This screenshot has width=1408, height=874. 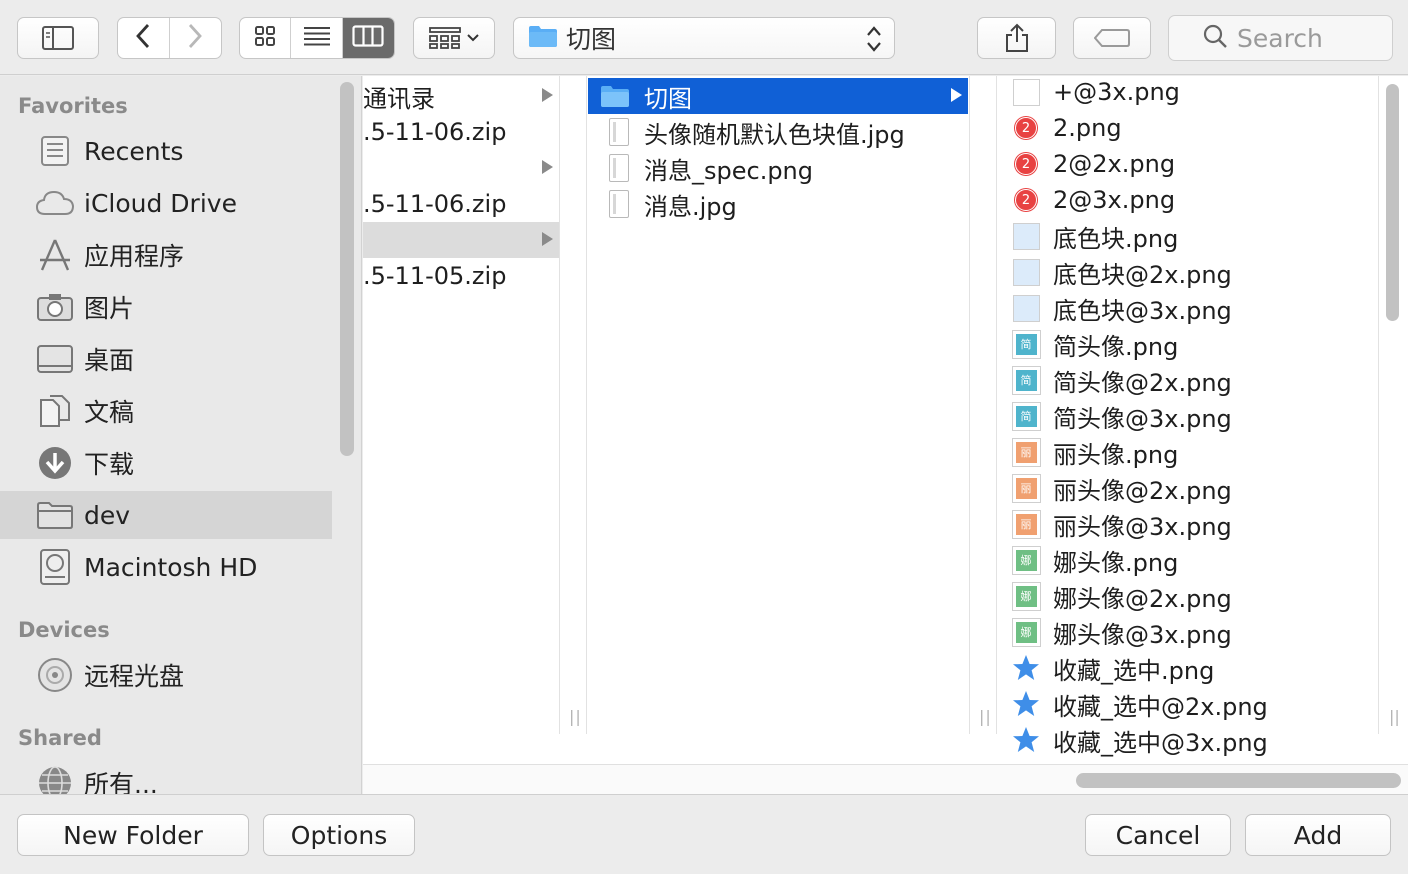 I want to click on list-item: 收藏_选中.png, so click(x=1187, y=668).